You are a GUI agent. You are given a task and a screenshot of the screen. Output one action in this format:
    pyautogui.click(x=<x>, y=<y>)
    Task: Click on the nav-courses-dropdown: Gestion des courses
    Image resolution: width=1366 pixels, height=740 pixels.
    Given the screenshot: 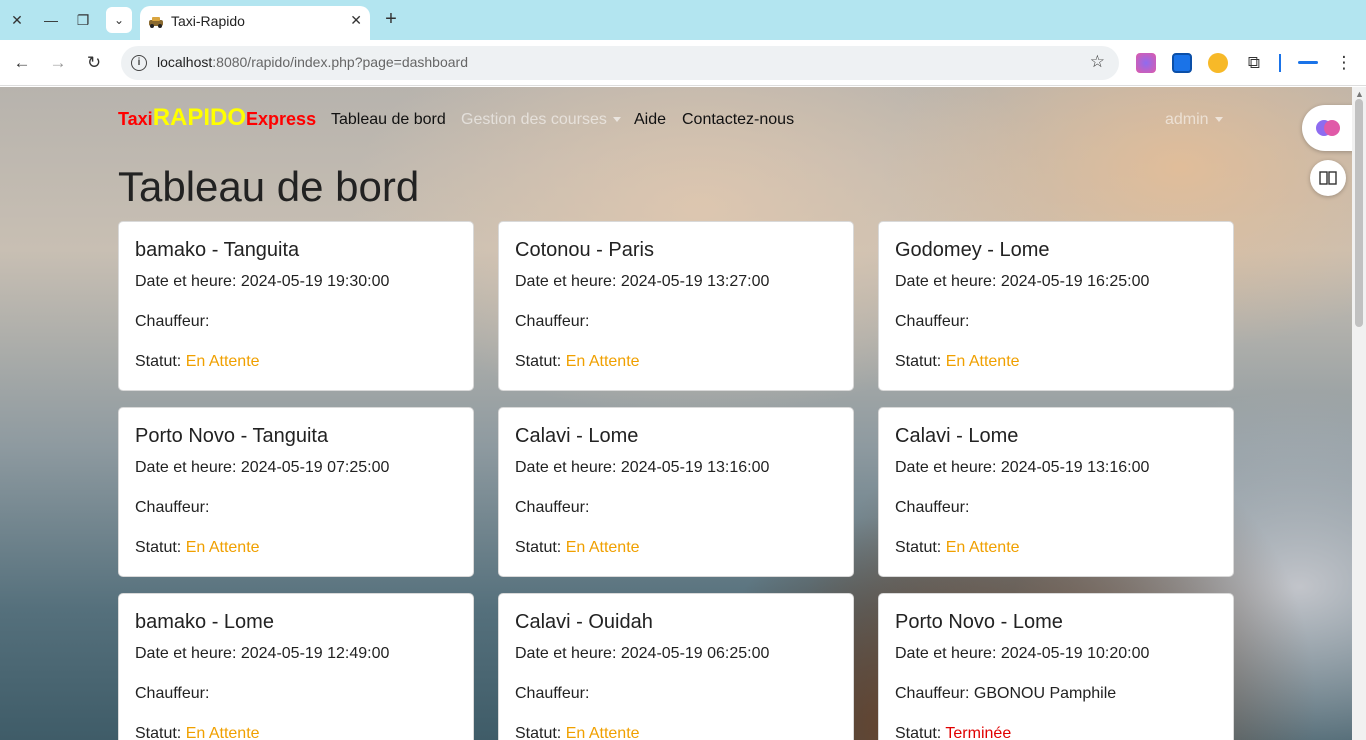 What is the action you would take?
    pyautogui.click(x=541, y=120)
    